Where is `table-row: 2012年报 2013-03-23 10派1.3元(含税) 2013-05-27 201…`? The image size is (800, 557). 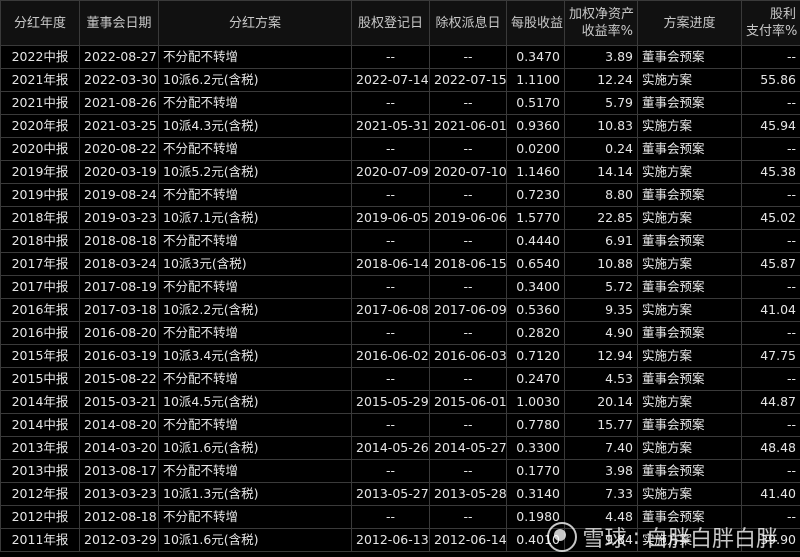
table-row: 2012年报 2013-03-23 10派1.3元(含税) 2013-05-27 201… is located at coordinates (400, 494).